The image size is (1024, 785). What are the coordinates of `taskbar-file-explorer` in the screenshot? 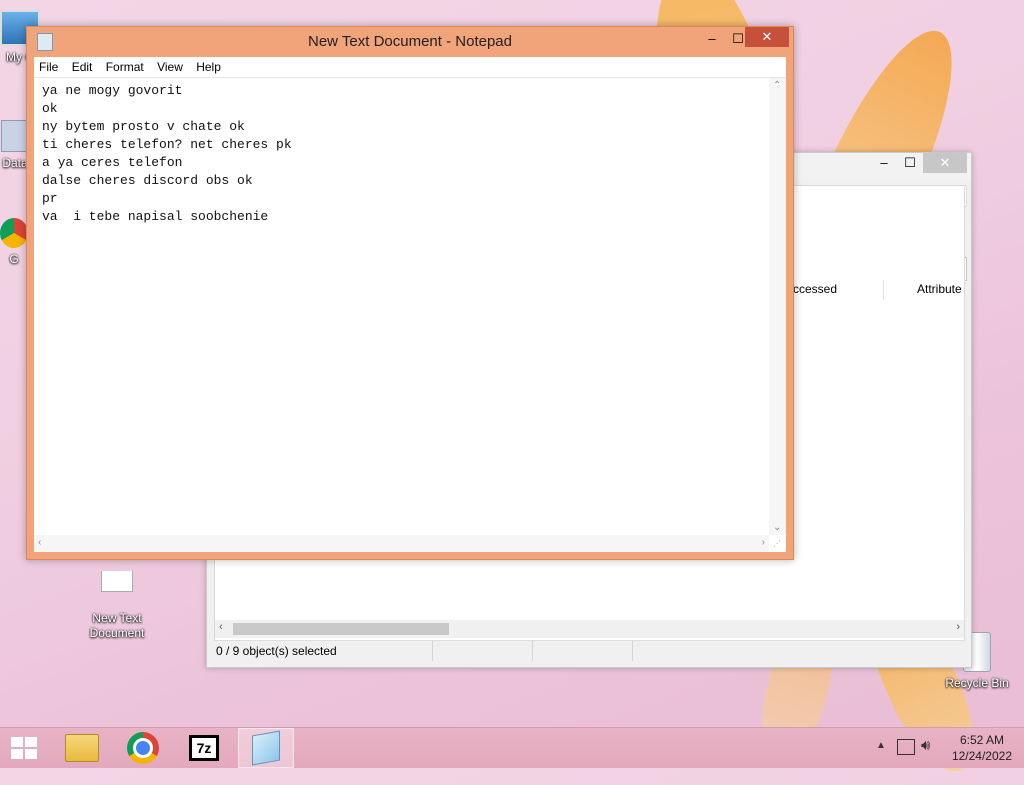 It's located at (82, 748).